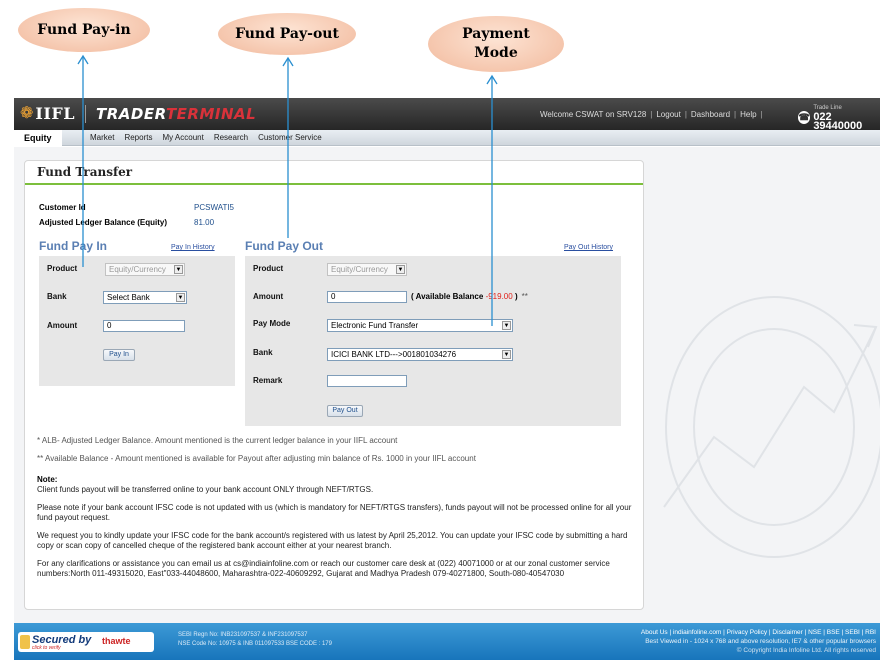  Describe the element at coordinates (46, 648) in the screenshot. I see `click-to-verify-text: click to verify` at that location.